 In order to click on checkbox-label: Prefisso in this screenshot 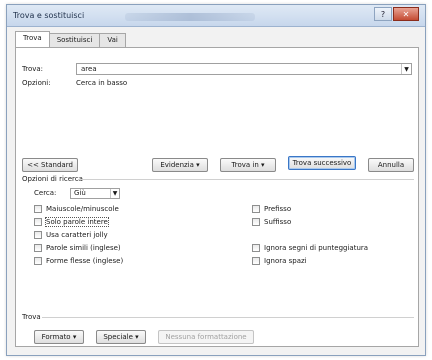, I will do `click(278, 209)`.